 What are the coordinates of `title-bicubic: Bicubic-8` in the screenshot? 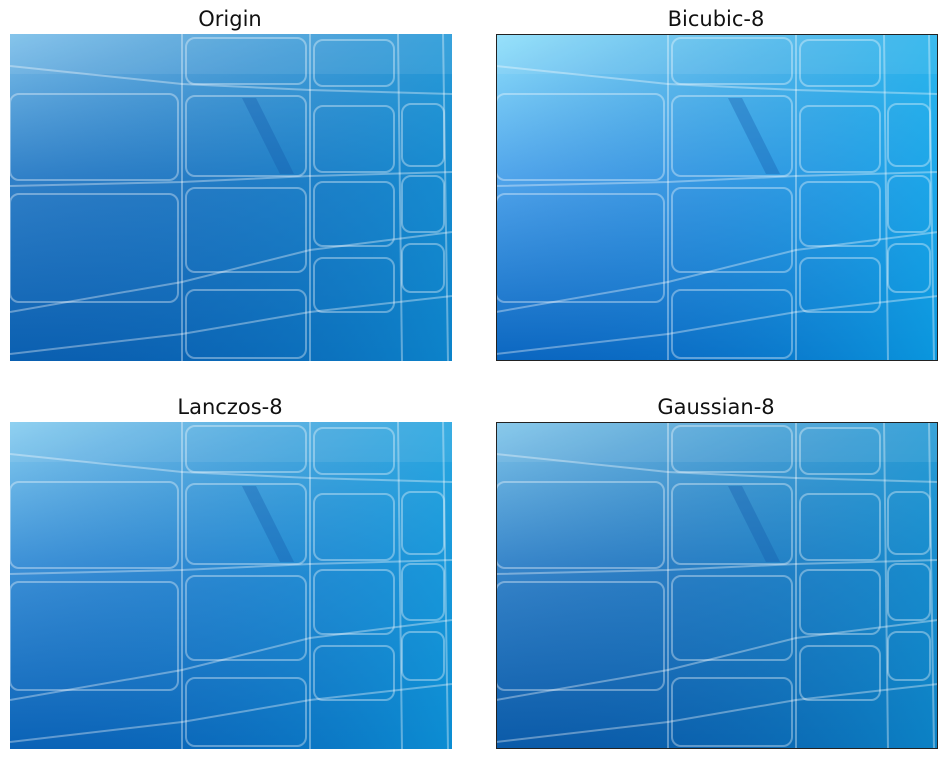 It's located at (716, 19).